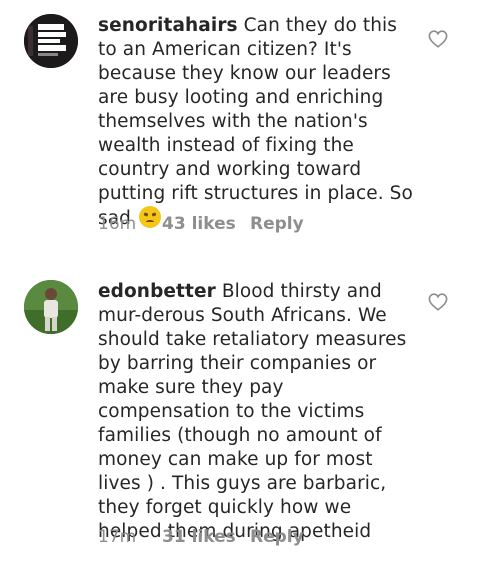  Describe the element at coordinates (117, 537) in the screenshot. I see `comment-time: 17m` at that location.